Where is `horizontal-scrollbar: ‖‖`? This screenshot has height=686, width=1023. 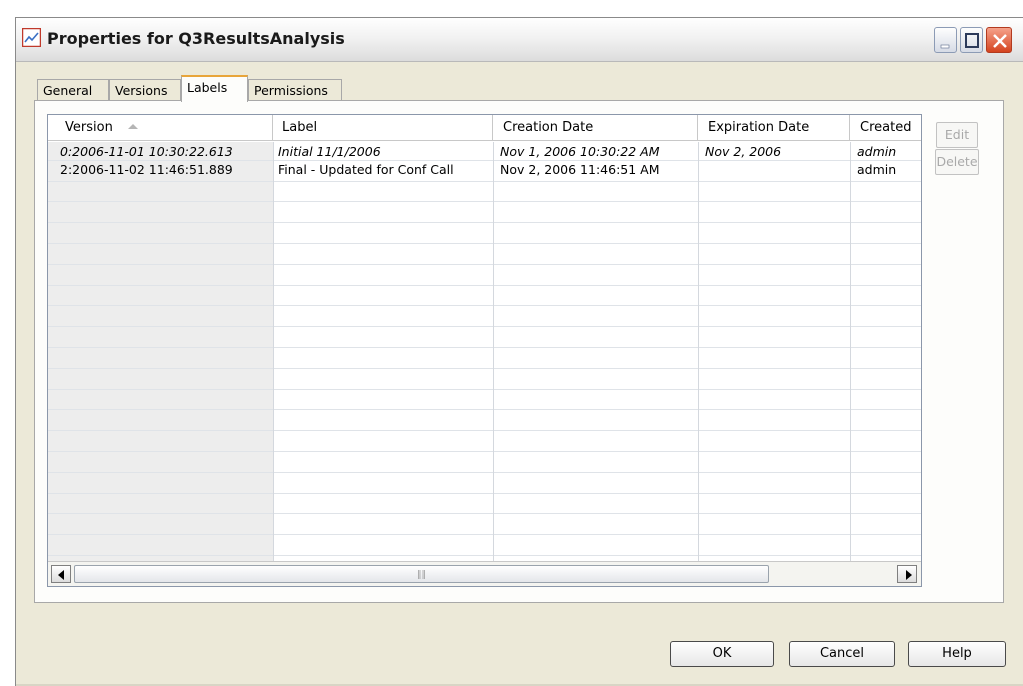 horizontal-scrollbar: ‖‖ is located at coordinates (484, 573).